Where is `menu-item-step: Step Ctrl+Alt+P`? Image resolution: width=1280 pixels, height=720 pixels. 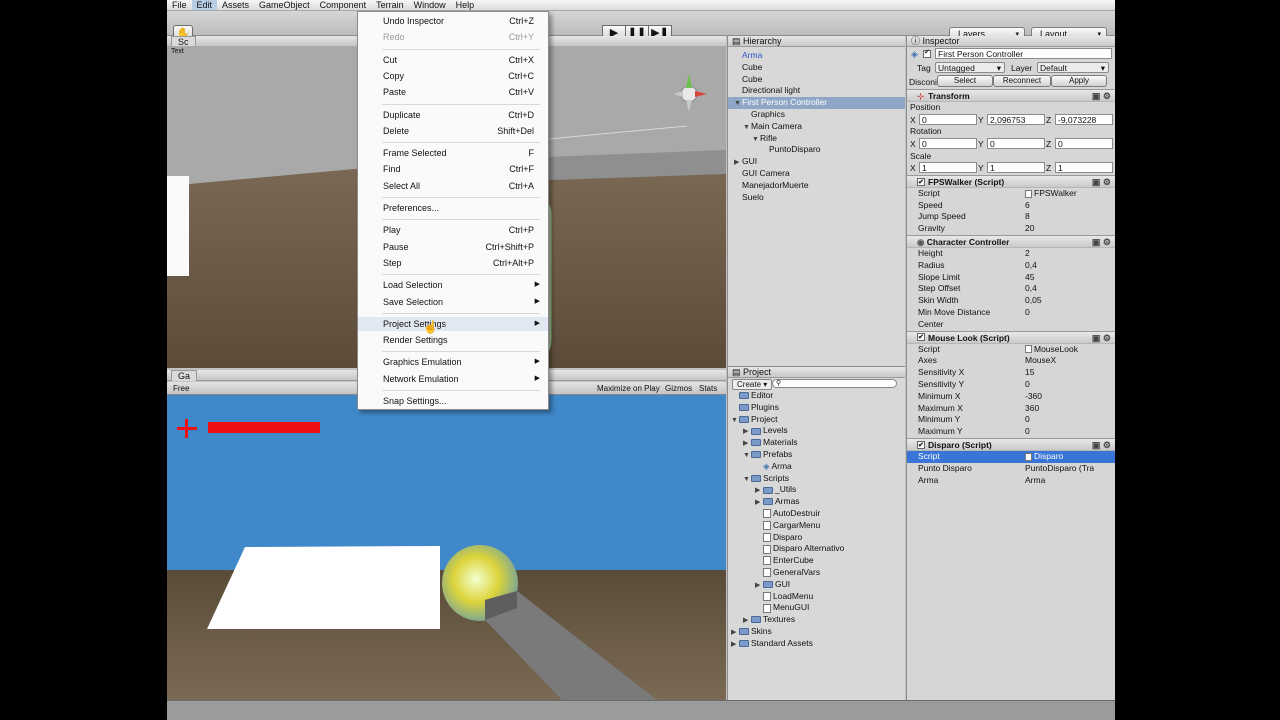 menu-item-step: Step Ctrl+Alt+P is located at coordinates (453, 263).